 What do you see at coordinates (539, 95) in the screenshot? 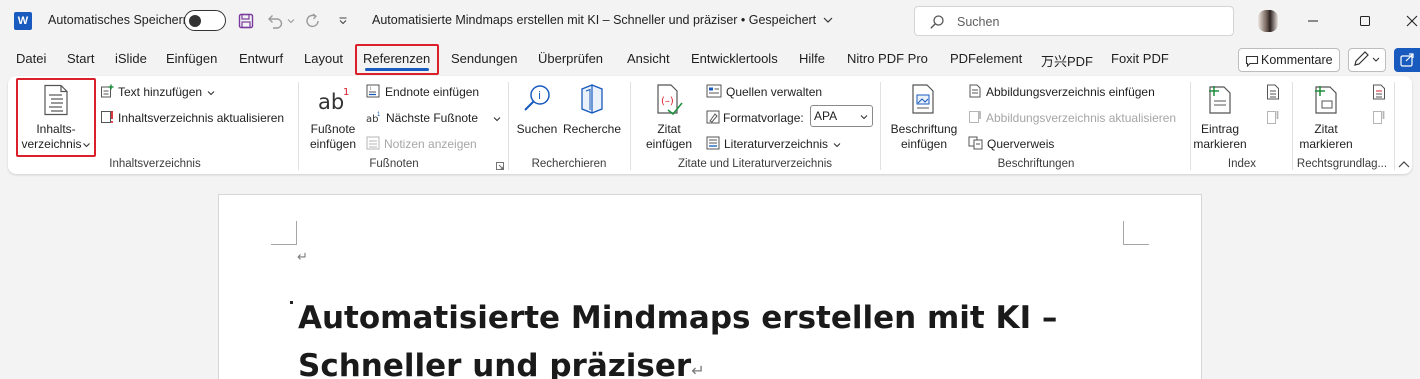
I see `svg-text: i` at bounding box center [539, 95].